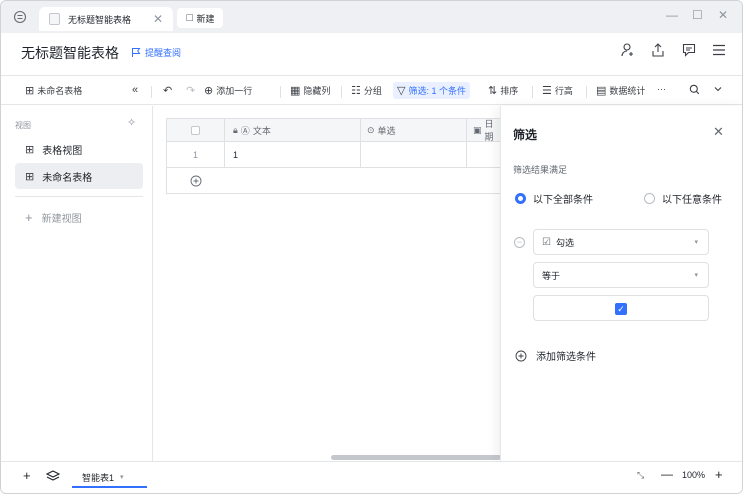  What do you see at coordinates (697, 15) in the screenshot?
I see `maximize-icon: ☐` at bounding box center [697, 15].